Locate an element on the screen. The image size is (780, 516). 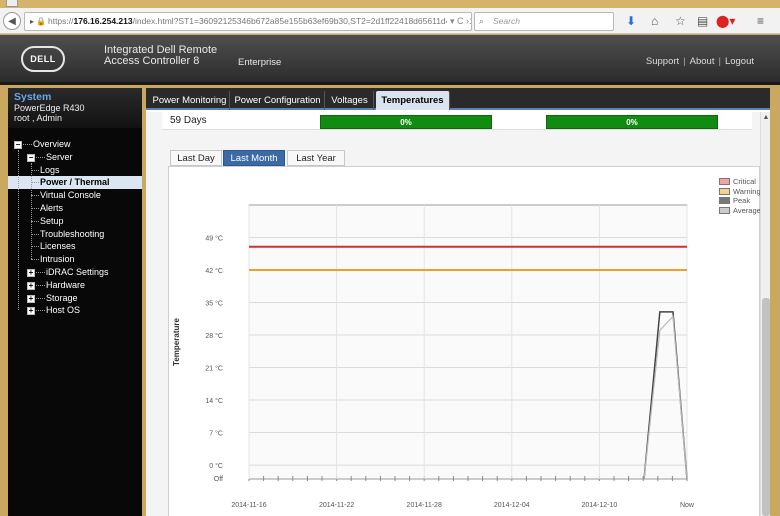
chart-legend: Critical Warning Peak Average is located at coordinates (739, 196).